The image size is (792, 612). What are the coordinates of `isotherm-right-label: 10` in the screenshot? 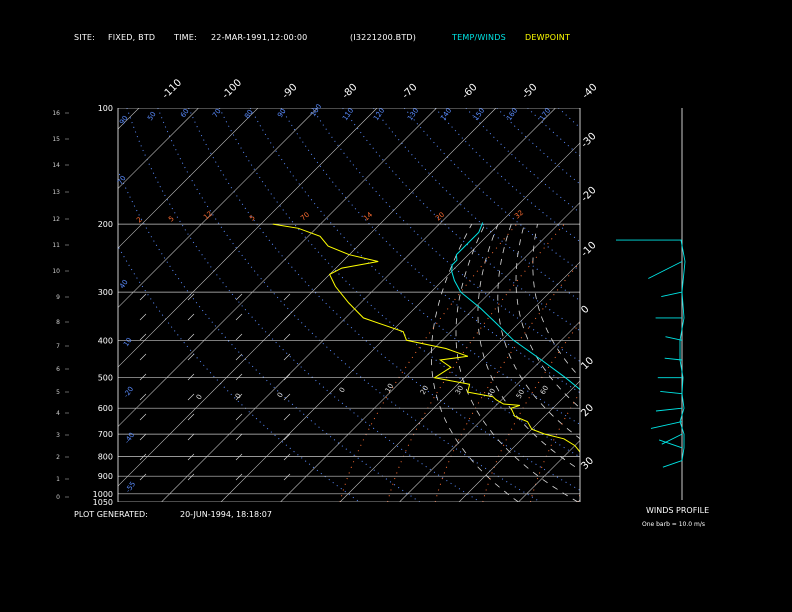 It's located at (587, 363).